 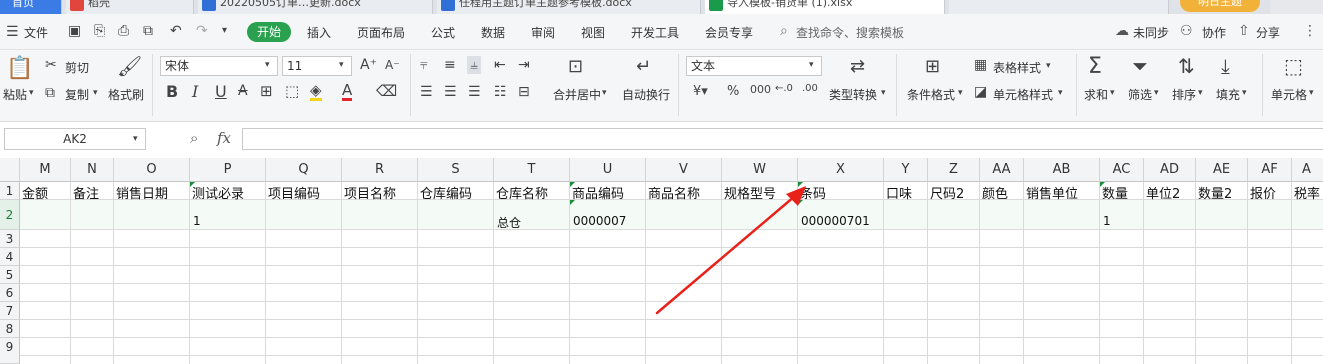 I want to click on header-cell-aa: 颜色, so click(x=1002, y=192).